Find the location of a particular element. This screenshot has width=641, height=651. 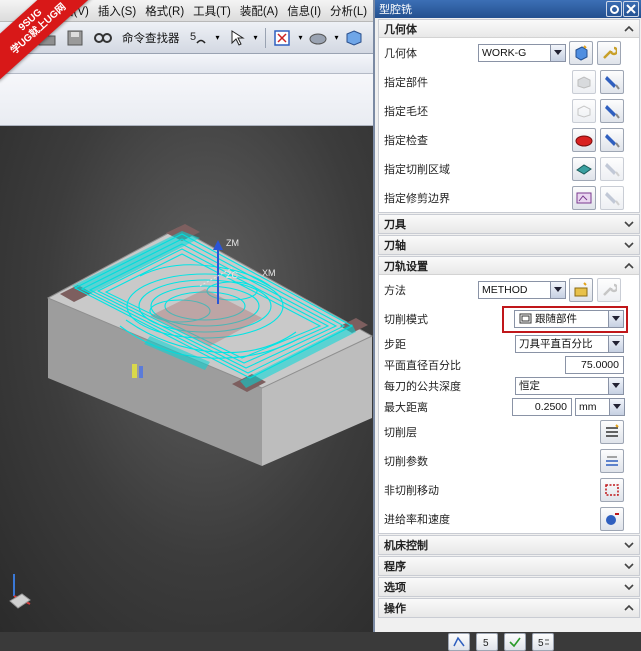

cube-view-icon is located at coordinates (354, 38).